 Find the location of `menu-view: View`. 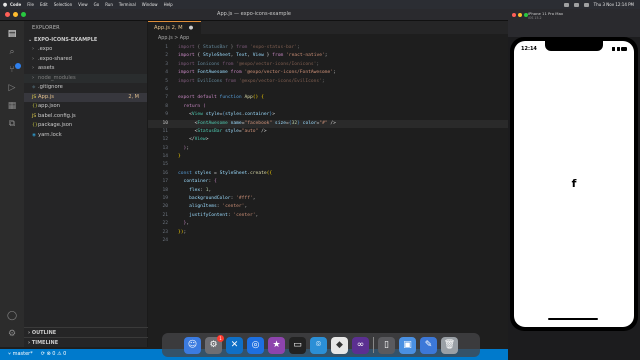

menu-view: View is located at coordinates (83, 4).